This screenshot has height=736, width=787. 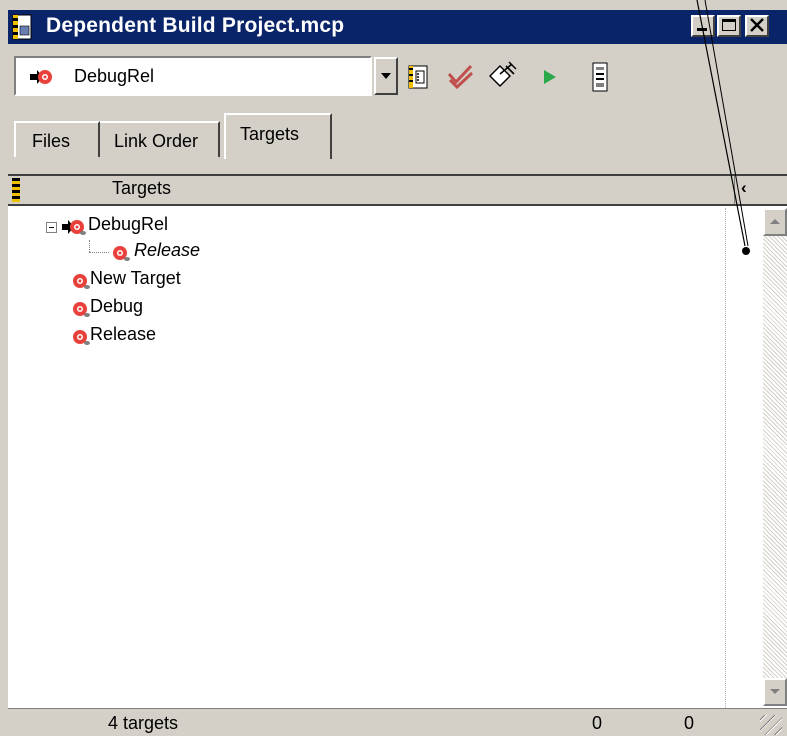 I want to click on targets-column-header: Targets ‹, so click(x=397, y=191).